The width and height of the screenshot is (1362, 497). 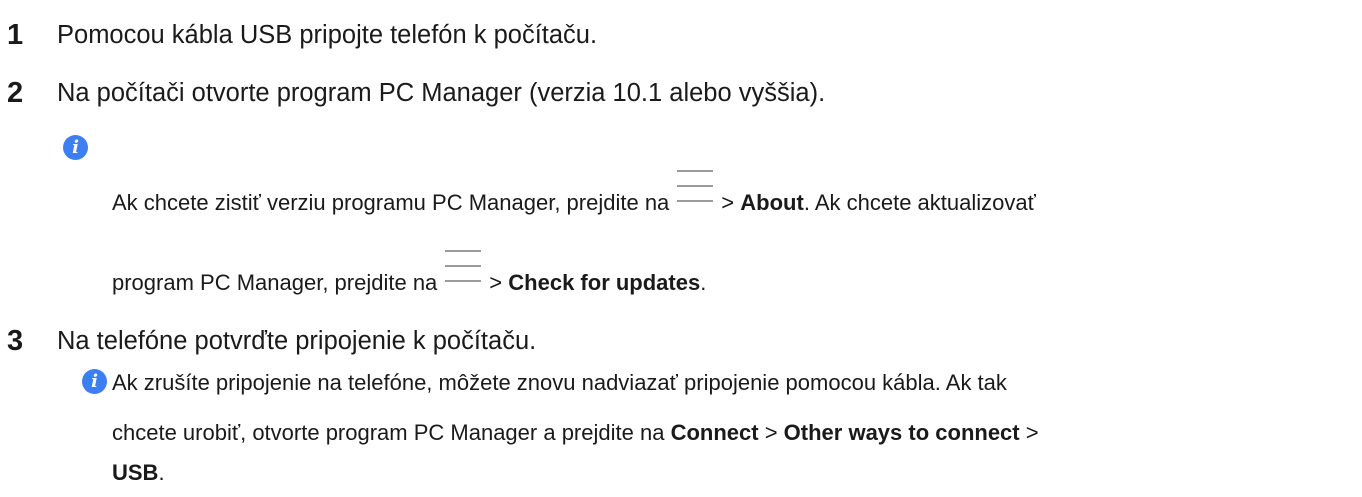 I want to click on step-number: 1, so click(x=15, y=35).